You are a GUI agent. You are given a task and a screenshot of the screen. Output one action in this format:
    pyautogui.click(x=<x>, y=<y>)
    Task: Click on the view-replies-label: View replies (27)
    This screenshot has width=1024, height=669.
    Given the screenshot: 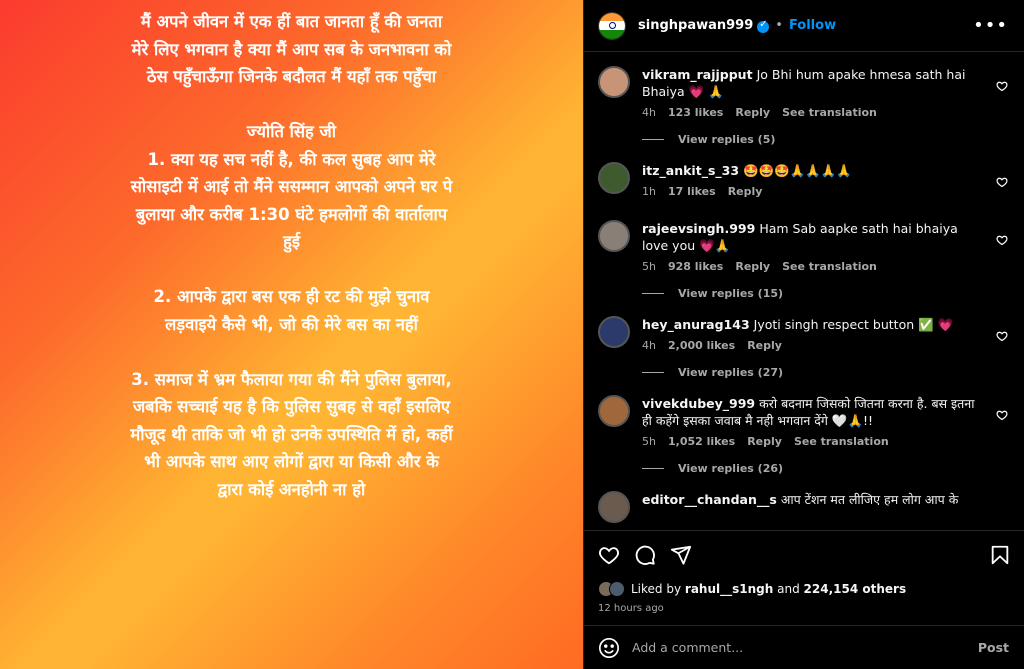 What is the action you would take?
    pyautogui.click(x=731, y=372)
    